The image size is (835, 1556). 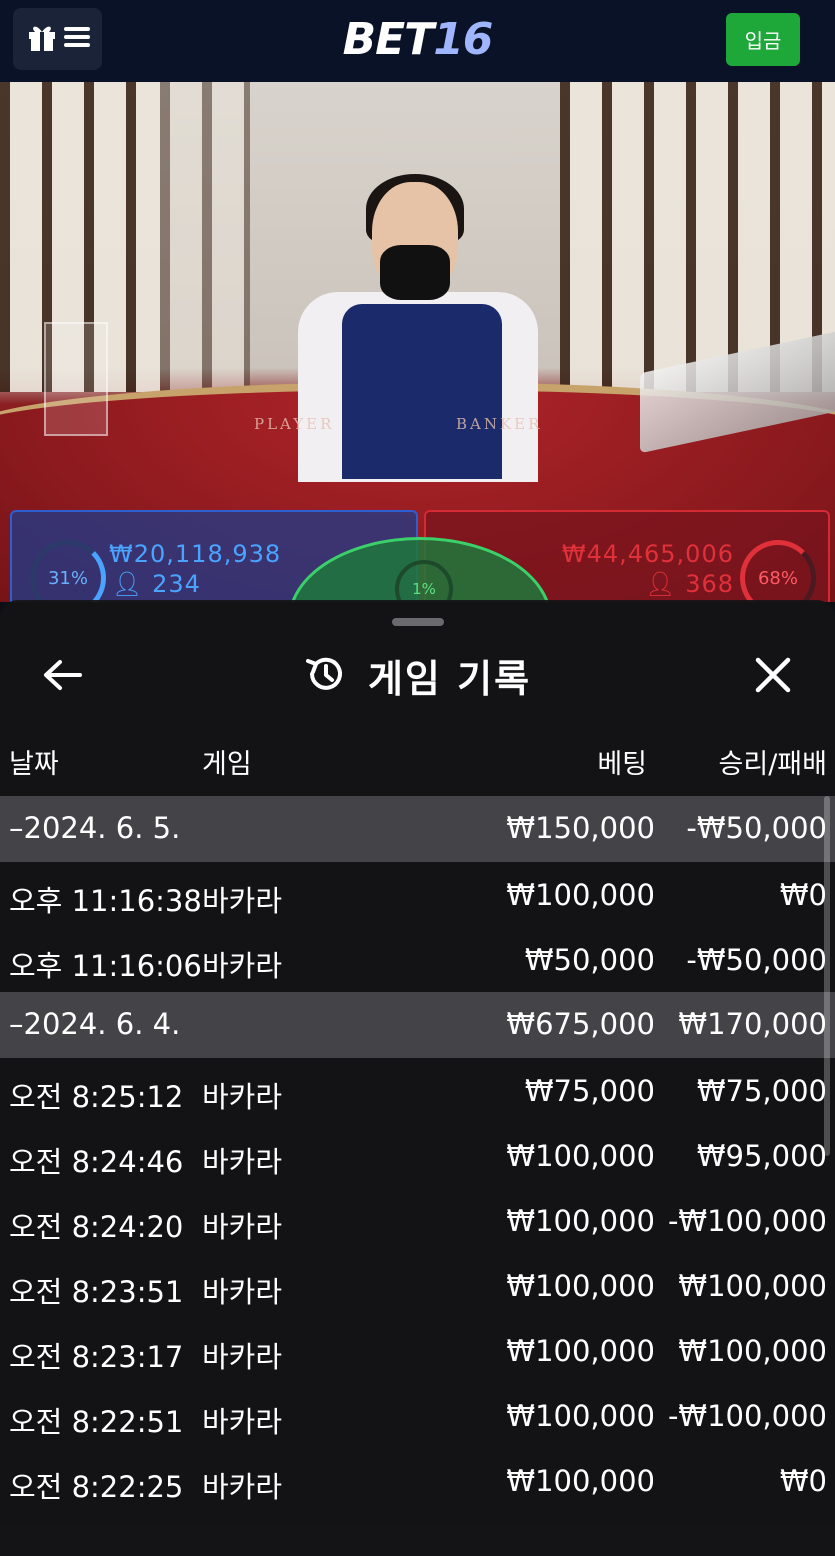 What do you see at coordinates (417, 1285) in the screenshot?
I see `table-row: 오전 8:23:51 바카라 ₩100,000 ₩100,000` at bounding box center [417, 1285].